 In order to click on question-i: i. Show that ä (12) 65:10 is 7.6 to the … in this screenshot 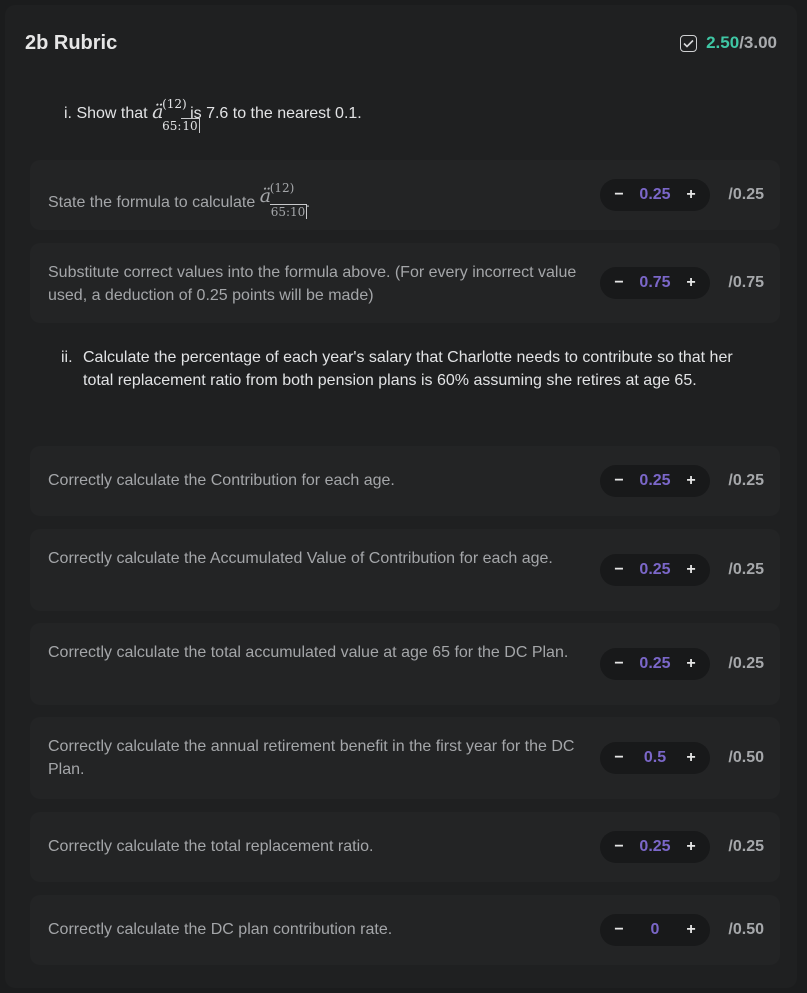, I will do `click(213, 113)`.